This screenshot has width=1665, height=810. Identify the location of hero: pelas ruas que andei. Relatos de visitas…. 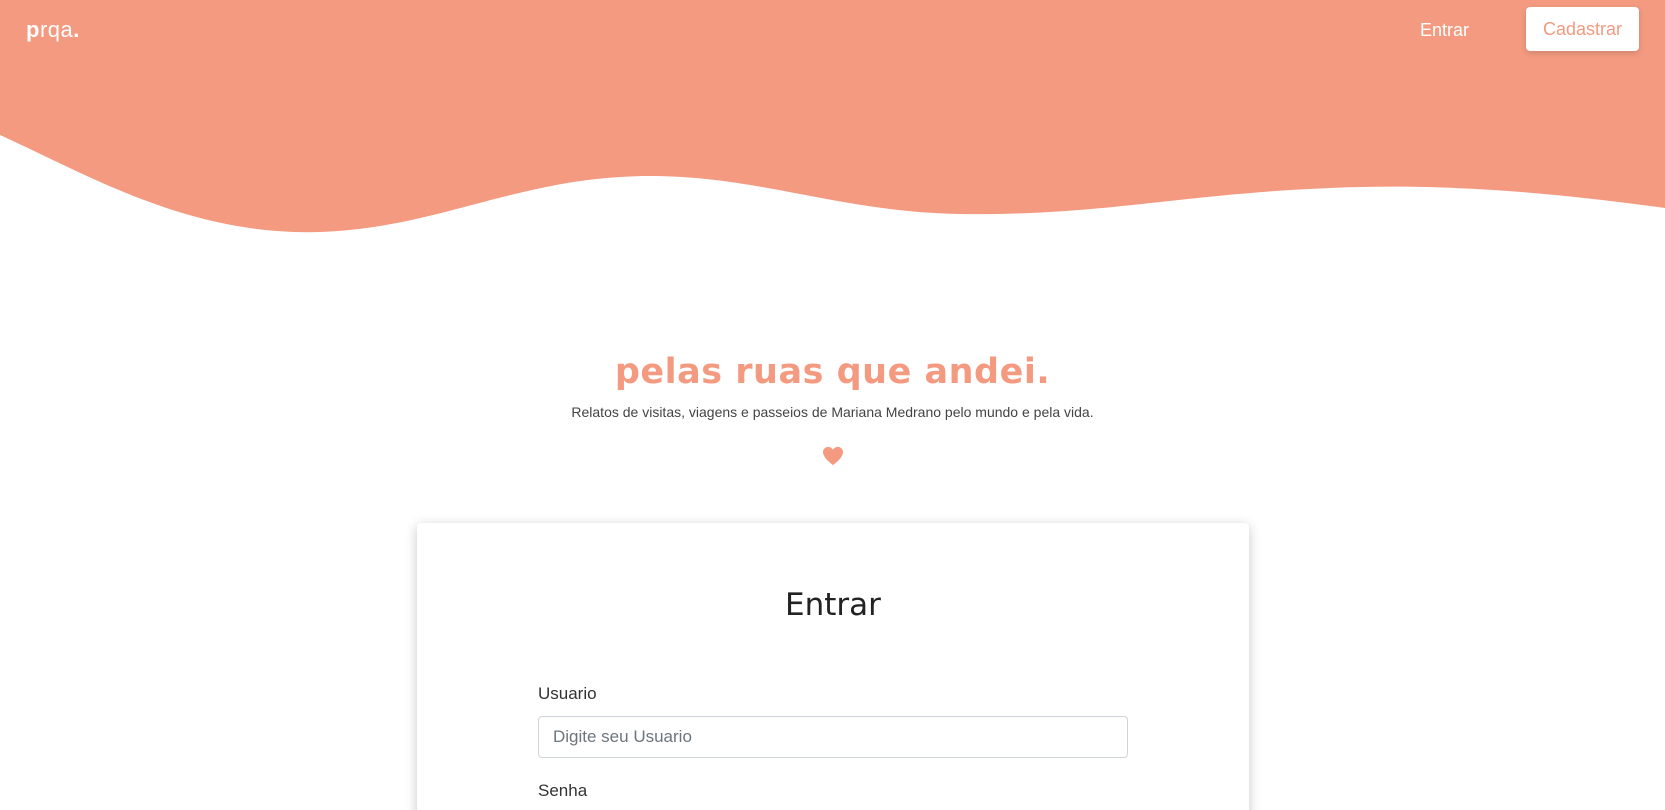
(832, 384).